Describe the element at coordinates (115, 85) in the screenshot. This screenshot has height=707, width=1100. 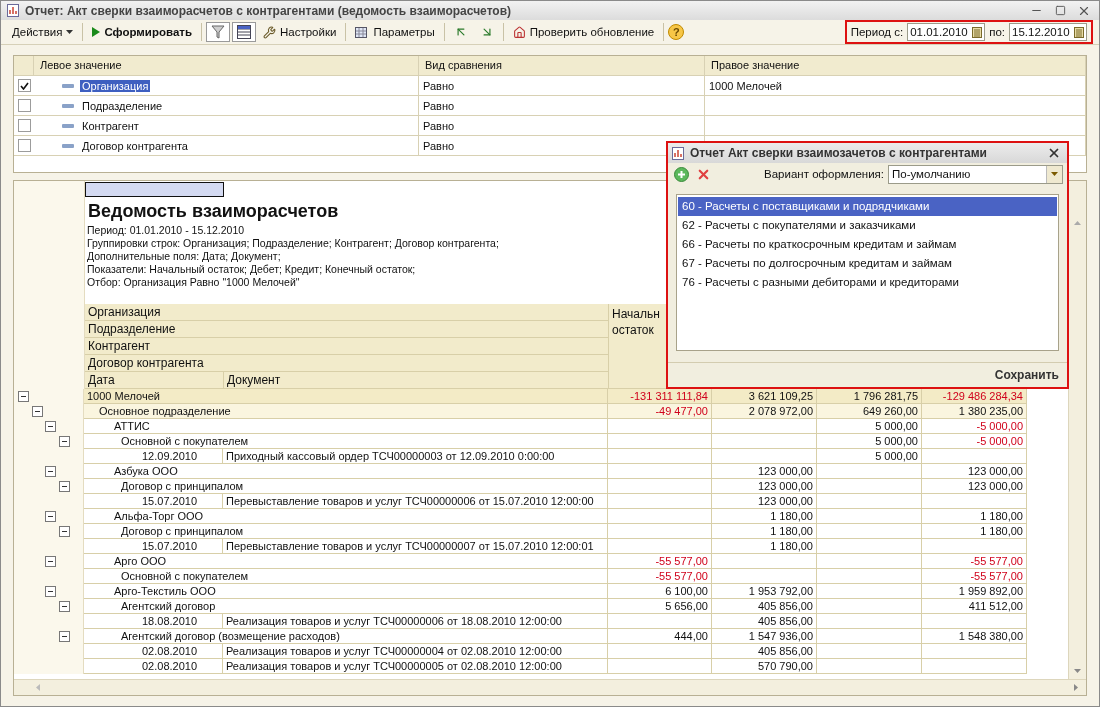
I see `table-cell: Организация` at that location.